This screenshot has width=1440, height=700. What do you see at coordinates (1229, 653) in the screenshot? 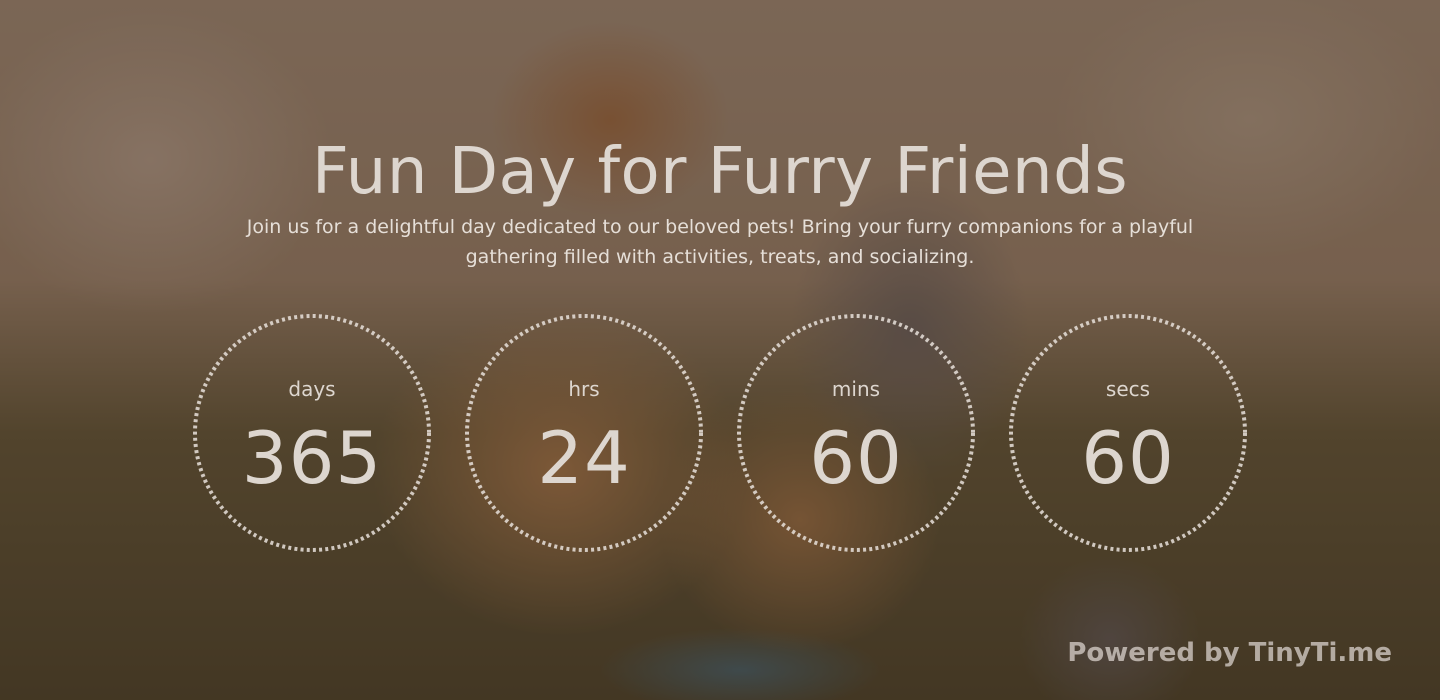
I see `powered-by-link: Powered by TinyTi.me` at bounding box center [1229, 653].